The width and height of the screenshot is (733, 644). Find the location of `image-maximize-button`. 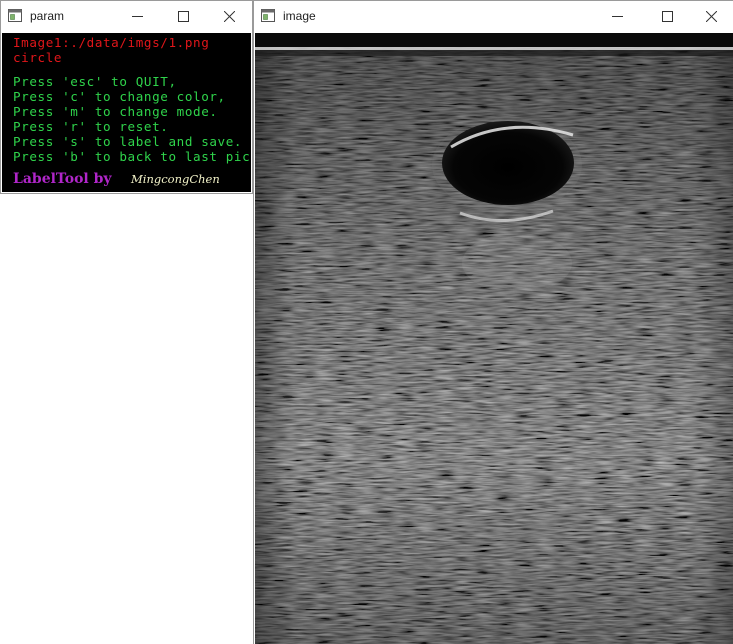

image-maximize-button is located at coordinates (667, 16).